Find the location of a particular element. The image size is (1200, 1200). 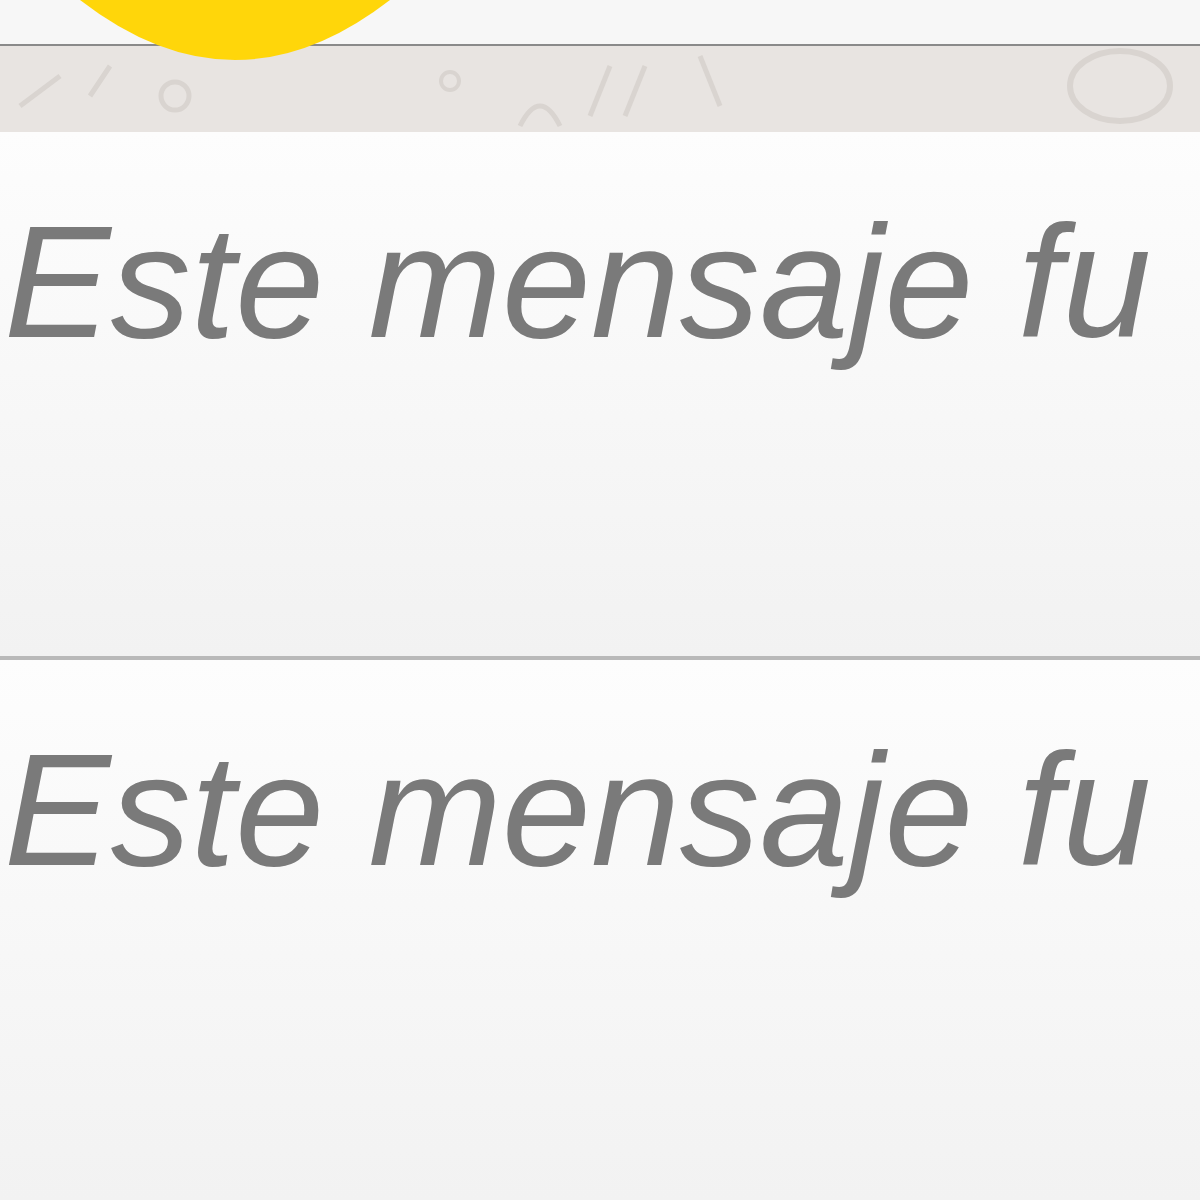

emoji-icon is located at coordinates (235, 31).